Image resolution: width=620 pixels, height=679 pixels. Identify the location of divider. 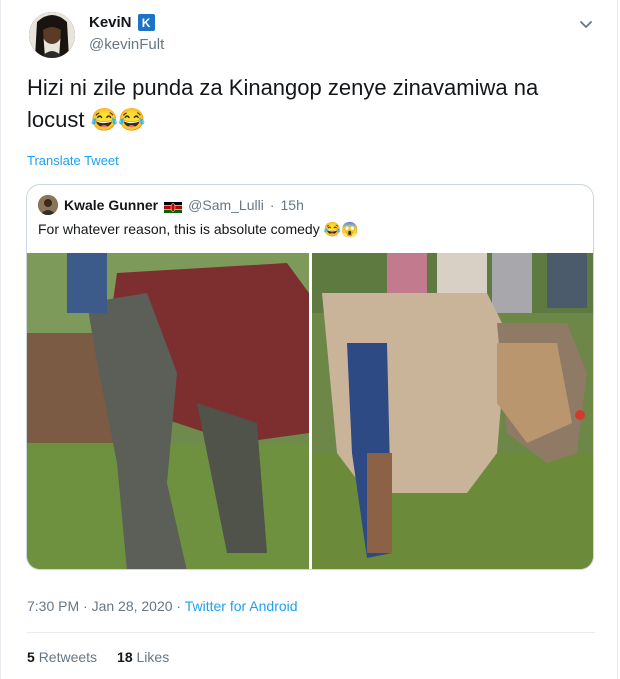
(311, 632).